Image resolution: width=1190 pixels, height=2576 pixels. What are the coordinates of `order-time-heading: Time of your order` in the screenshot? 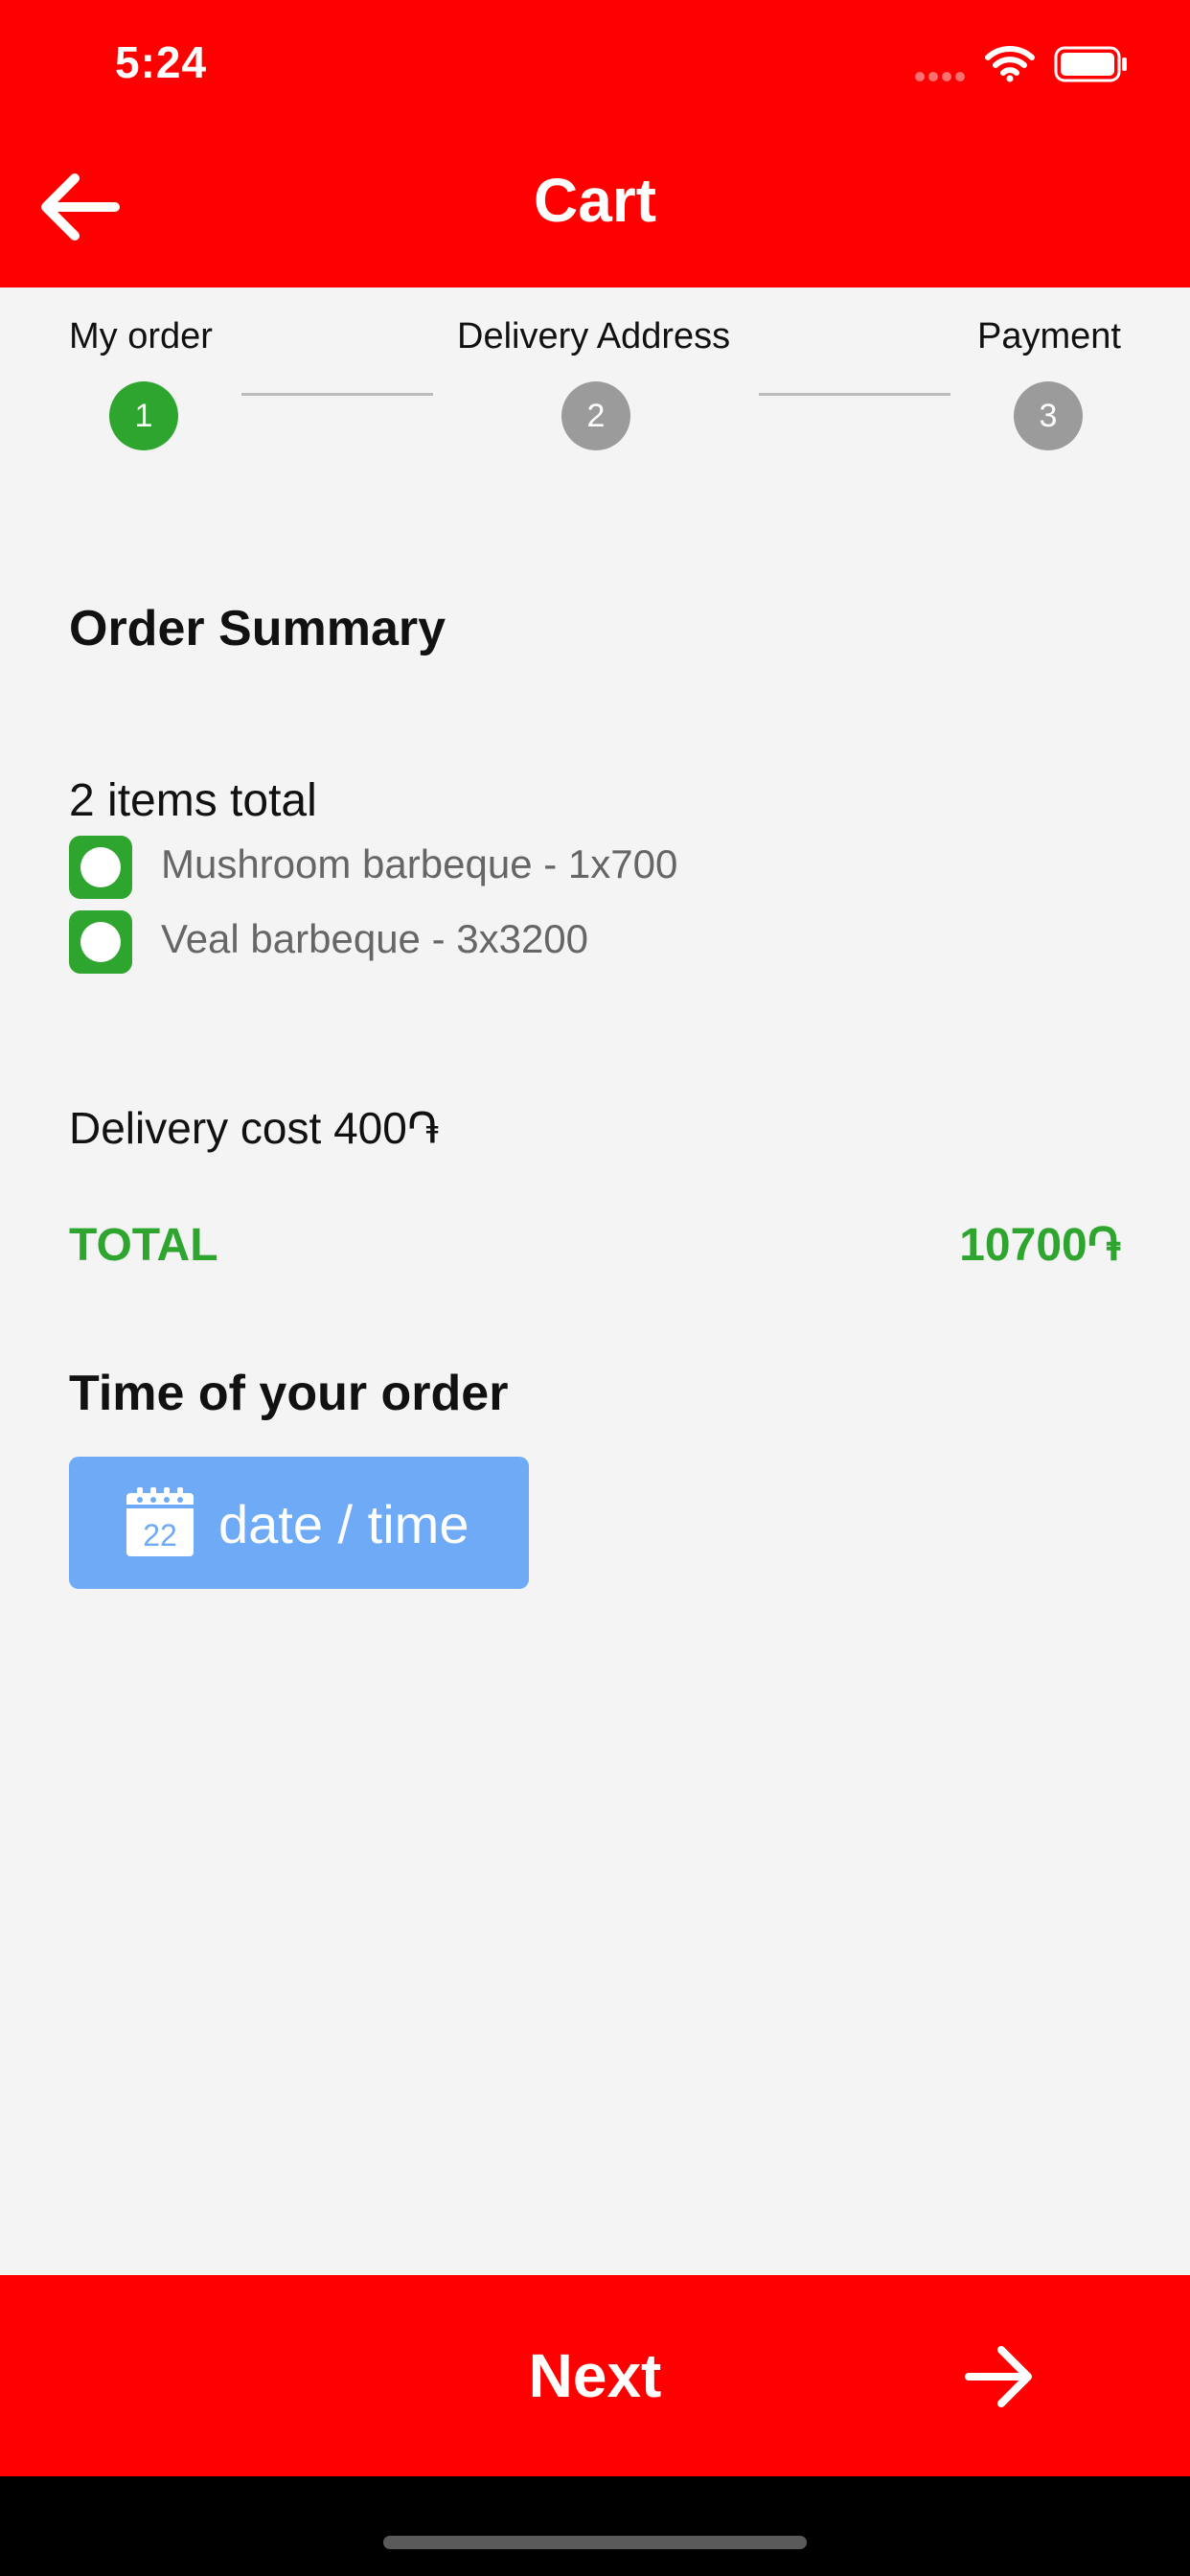 It's located at (289, 1393).